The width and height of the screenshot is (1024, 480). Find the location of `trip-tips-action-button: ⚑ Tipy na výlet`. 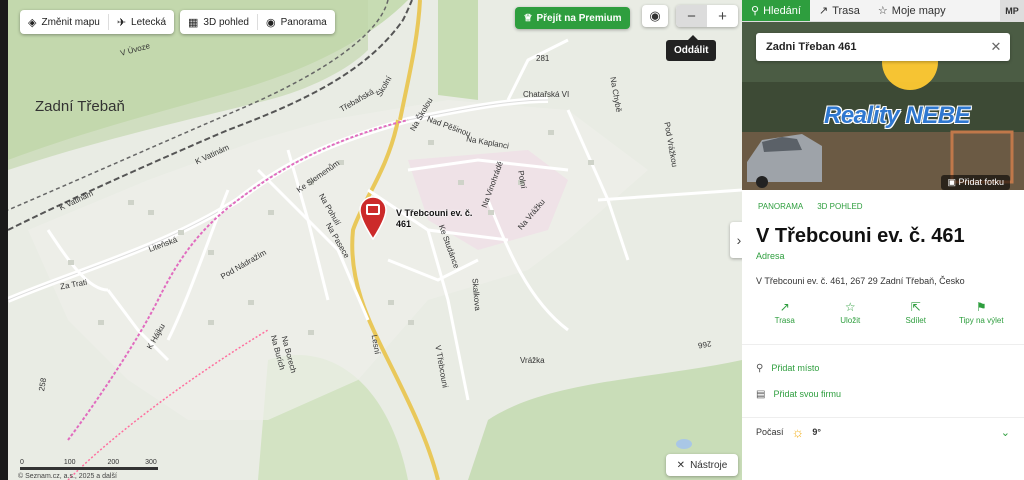

trip-tips-action-button: ⚑ Tipy na výlet is located at coordinates (981, 313).